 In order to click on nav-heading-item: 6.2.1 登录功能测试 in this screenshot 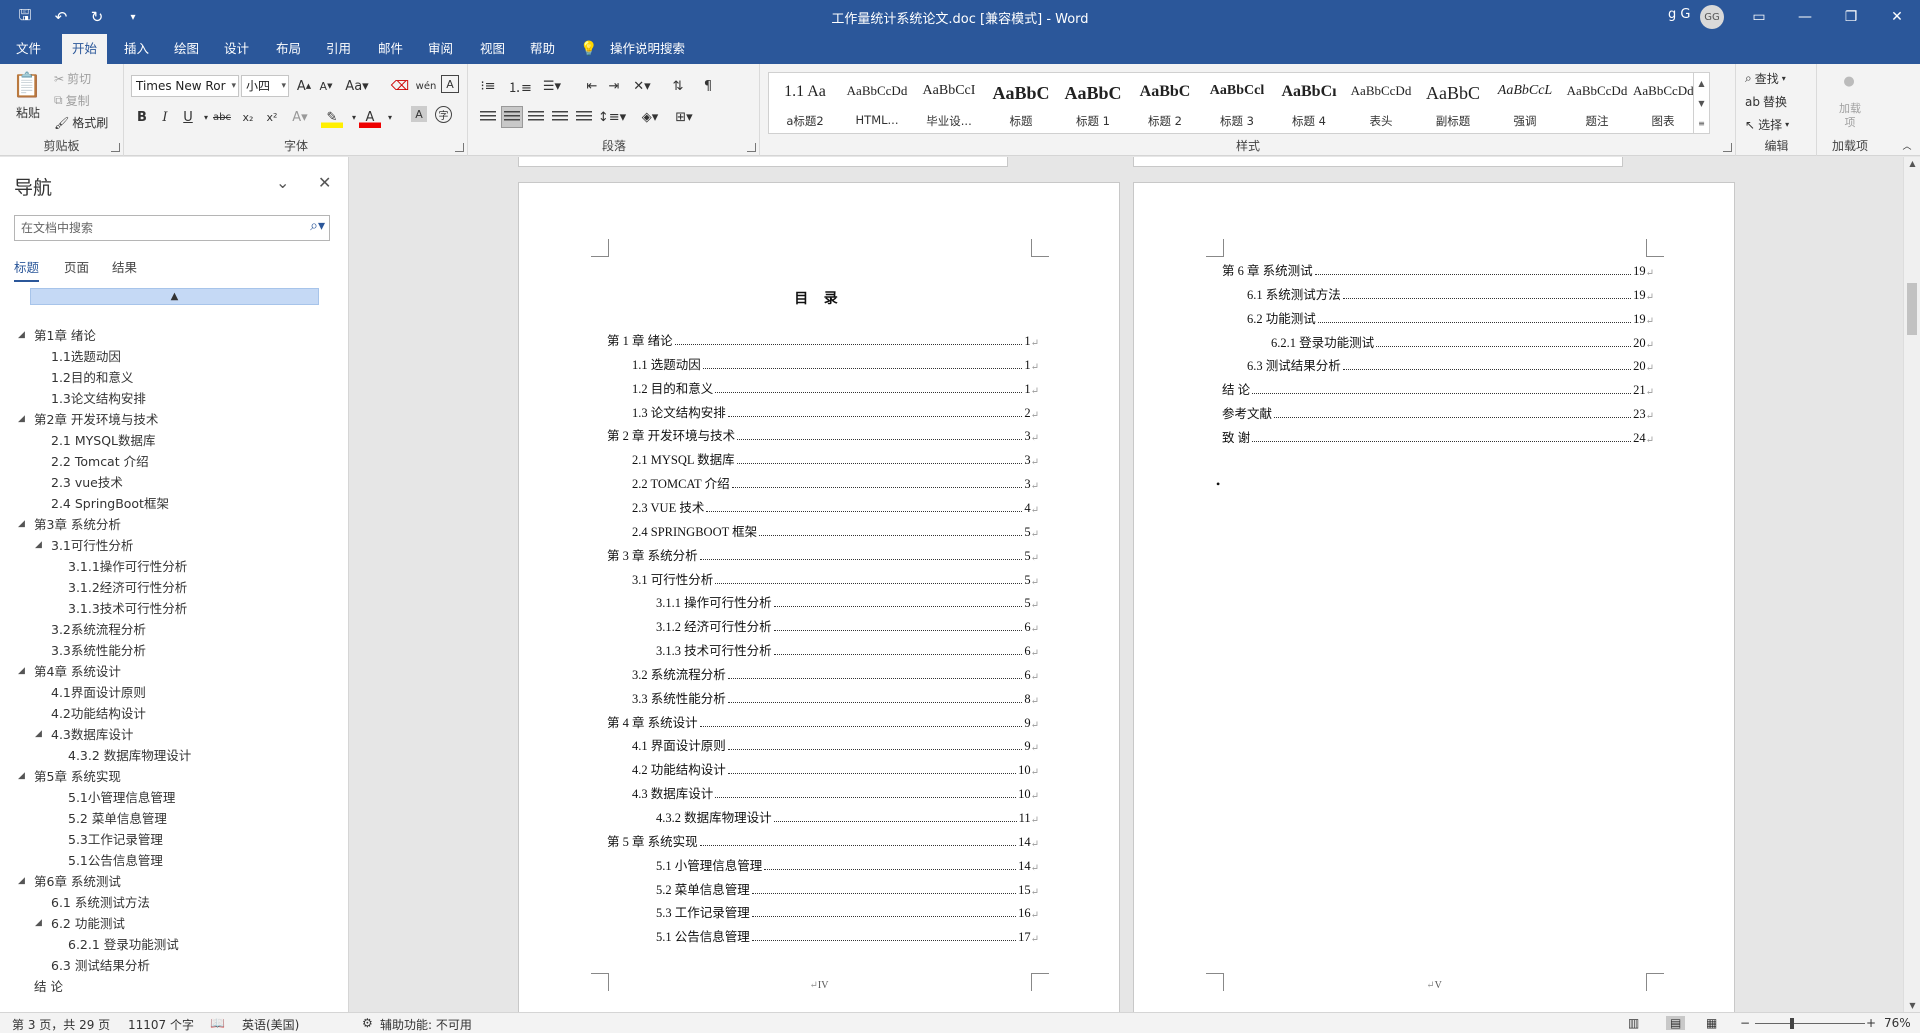, I will do `click(174, 944)`.